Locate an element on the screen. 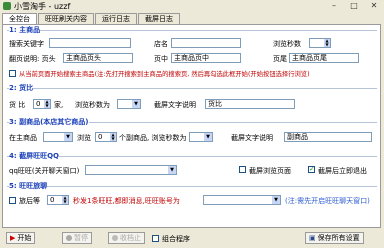  page-desc-label: 翻页说明: 页头 is located at coordinates (32, 59).